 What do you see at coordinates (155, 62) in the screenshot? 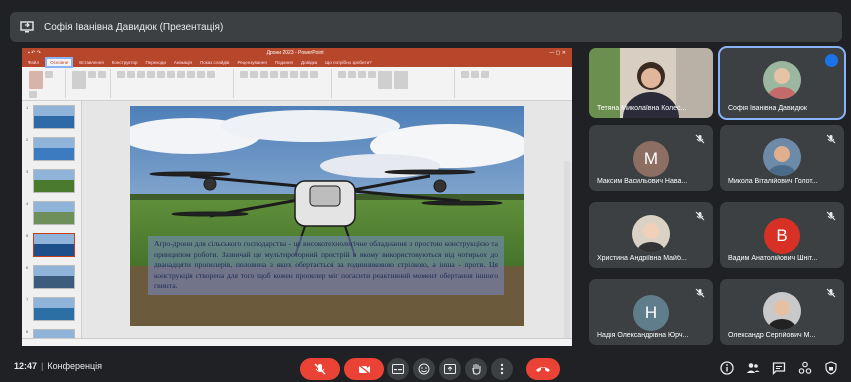
I see `ribbon-tab: Переходи` at bounding box center [155, 62].